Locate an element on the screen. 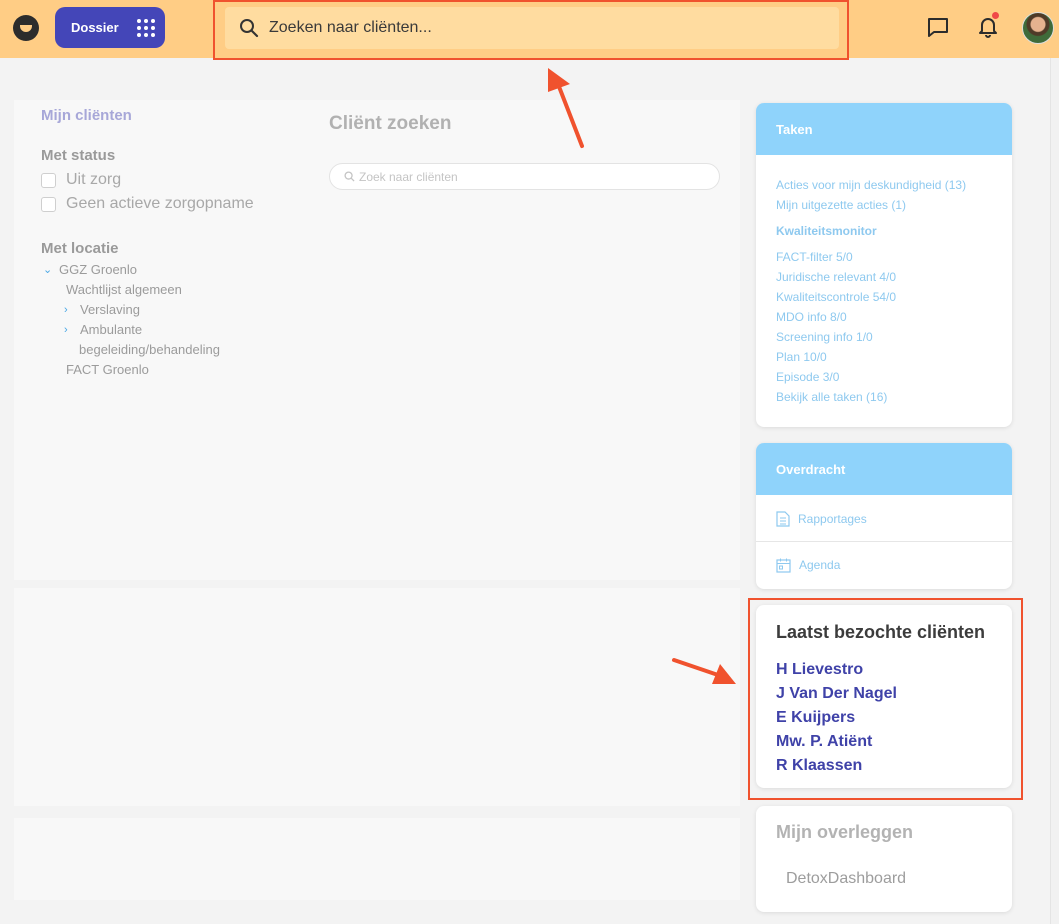 This screenshot has width=1059, height=924. agenda-label: Agenda is located at coordinates (820, 565).